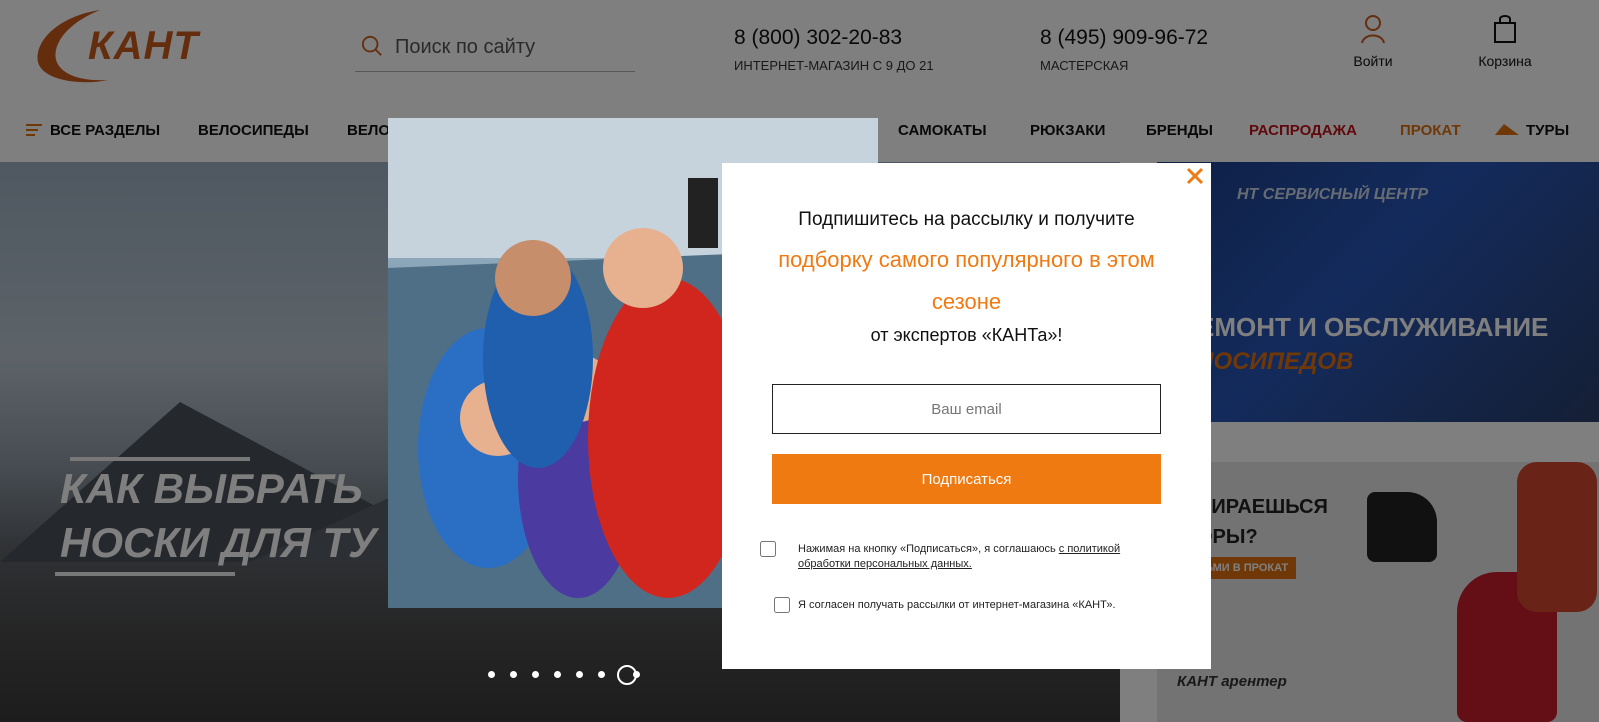  I want to click on close-button, so click(1195, 177).